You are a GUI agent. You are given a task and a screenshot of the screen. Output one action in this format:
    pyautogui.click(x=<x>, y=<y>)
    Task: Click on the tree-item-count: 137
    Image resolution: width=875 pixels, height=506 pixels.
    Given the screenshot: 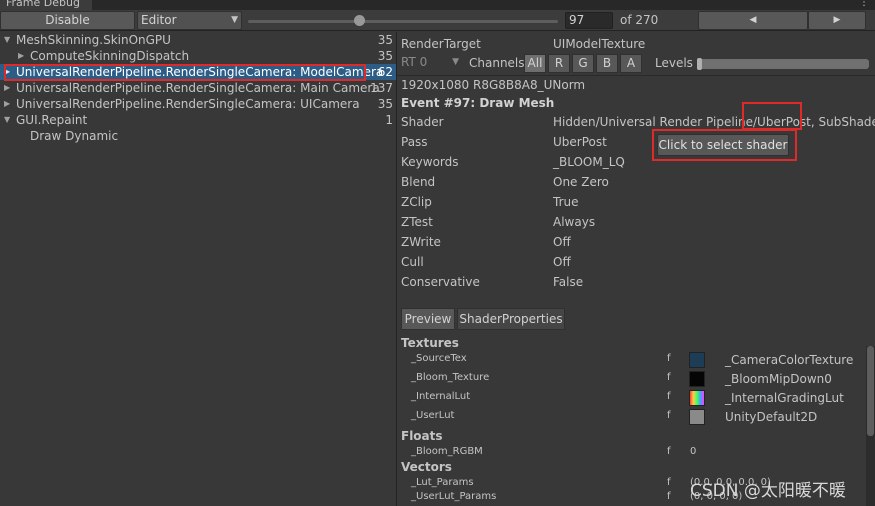 What is the action you would take?
    pyautogui.click(x=381, y=88)
    